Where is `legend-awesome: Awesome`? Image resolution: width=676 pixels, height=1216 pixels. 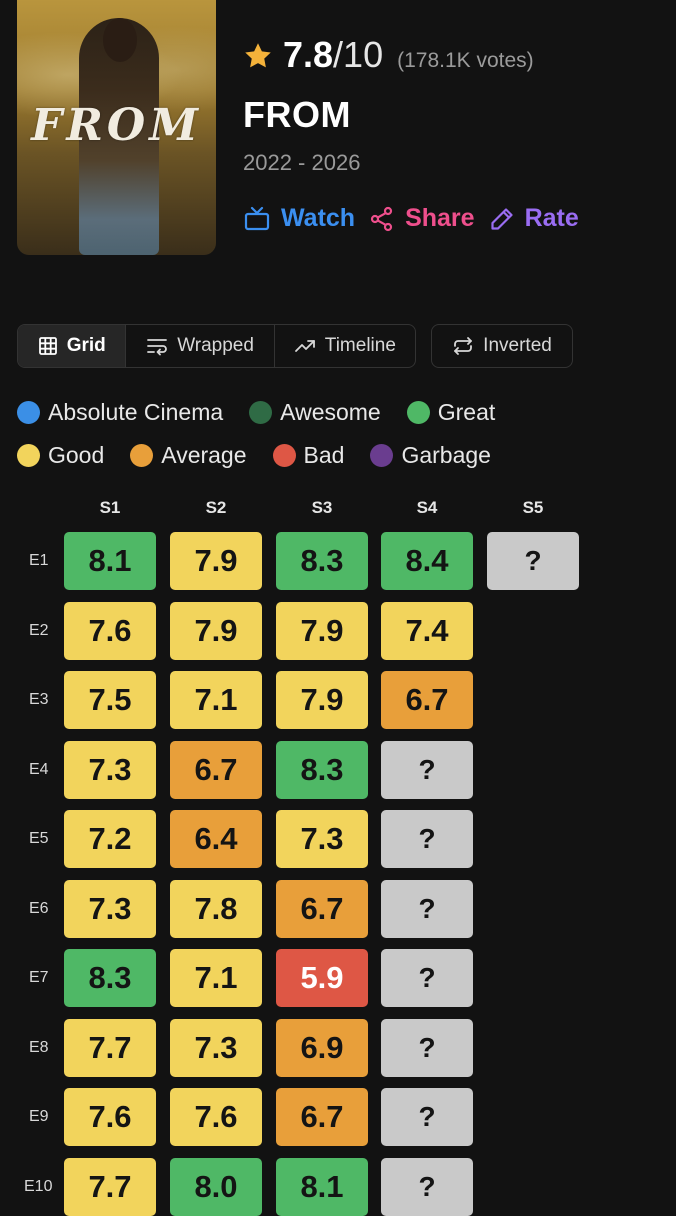 legend-awesome: Awesome is located at coordinates (315, 412).